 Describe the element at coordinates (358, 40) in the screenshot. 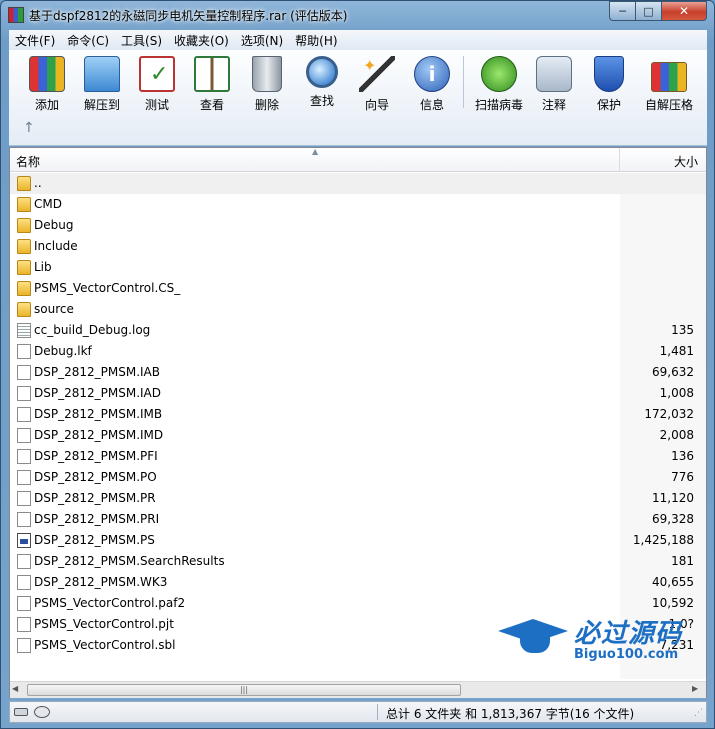

I see `menu-bar: 文件(F) 命令(C) 工具(S) 收藏夹(O) 选项(N) 帮助(H)` at that location.